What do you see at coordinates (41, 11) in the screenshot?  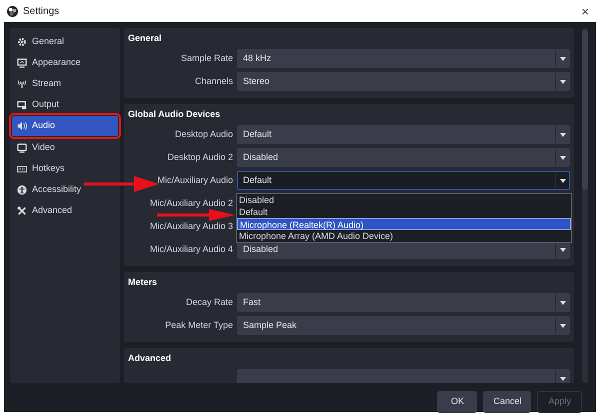 I see `window-title: Settings` at bounding box center [41, 11].